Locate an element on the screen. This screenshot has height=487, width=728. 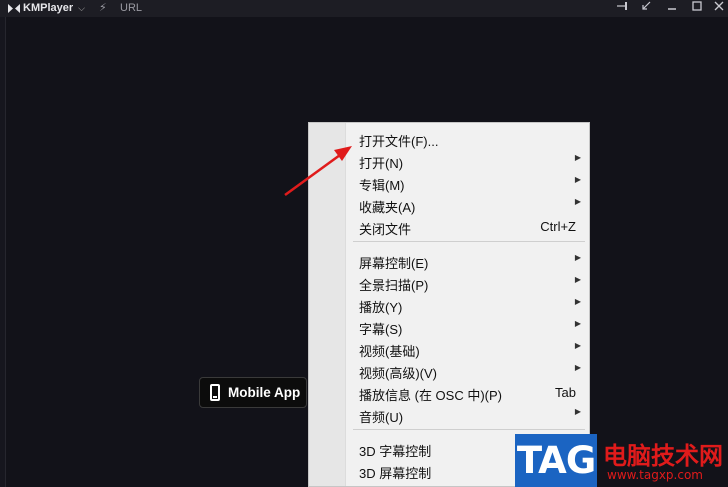
menu-item-label: 播放信息 (在 OSC 中)(P) is located at coordinates (430, 395).